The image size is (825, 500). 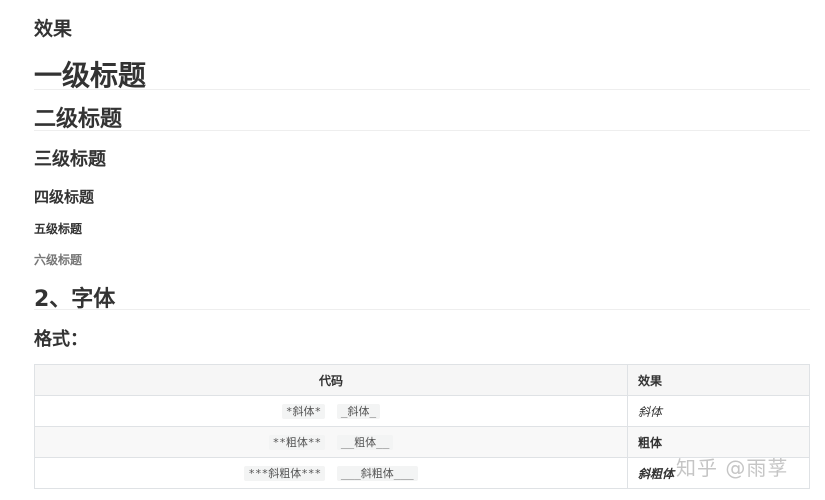 What do you see at coordinates (422, 296) in the screenshot?
I see `section-font-heading: 2、字体` at bounding box center [422, 296].